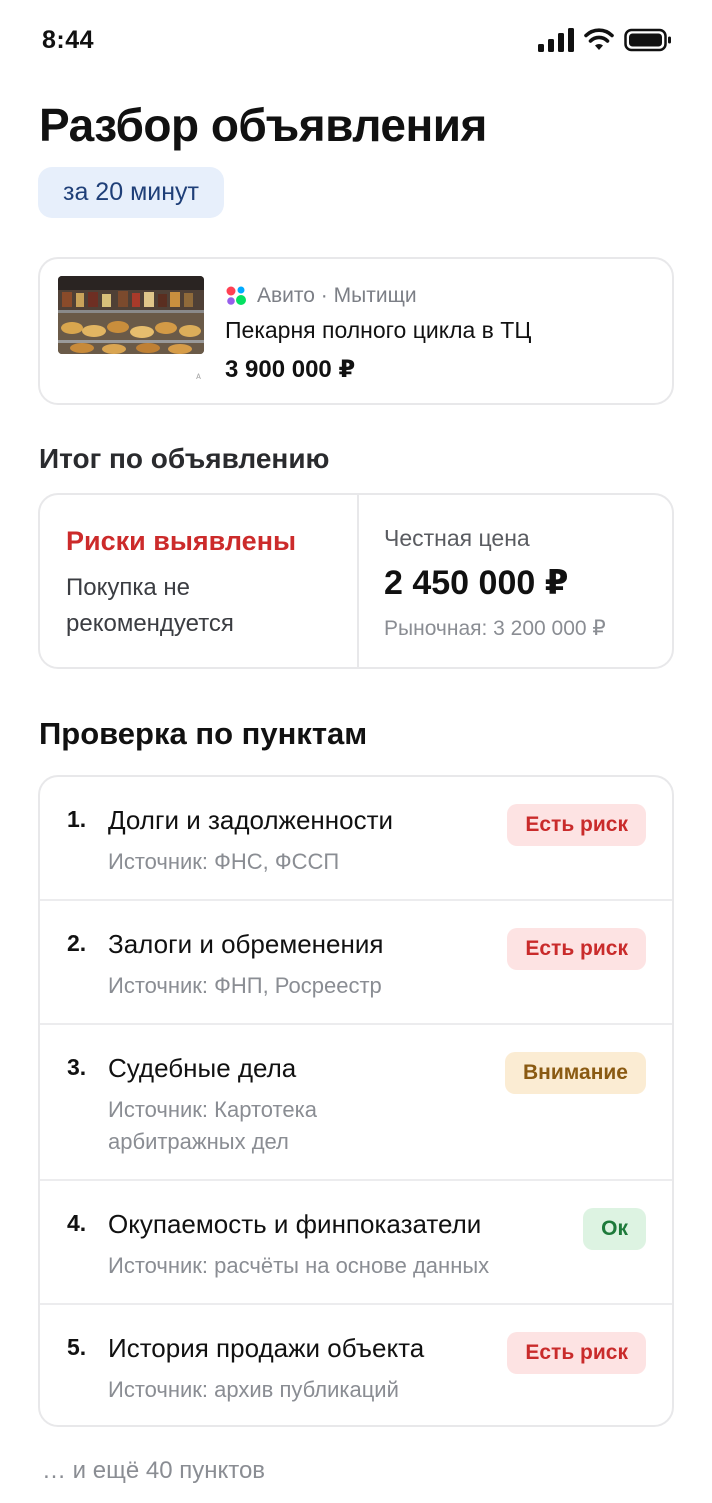 This screenshot has height=1503, width=712. I want to click on more-items-link: … и ещё 40 пунктов, so click(153, 1471).